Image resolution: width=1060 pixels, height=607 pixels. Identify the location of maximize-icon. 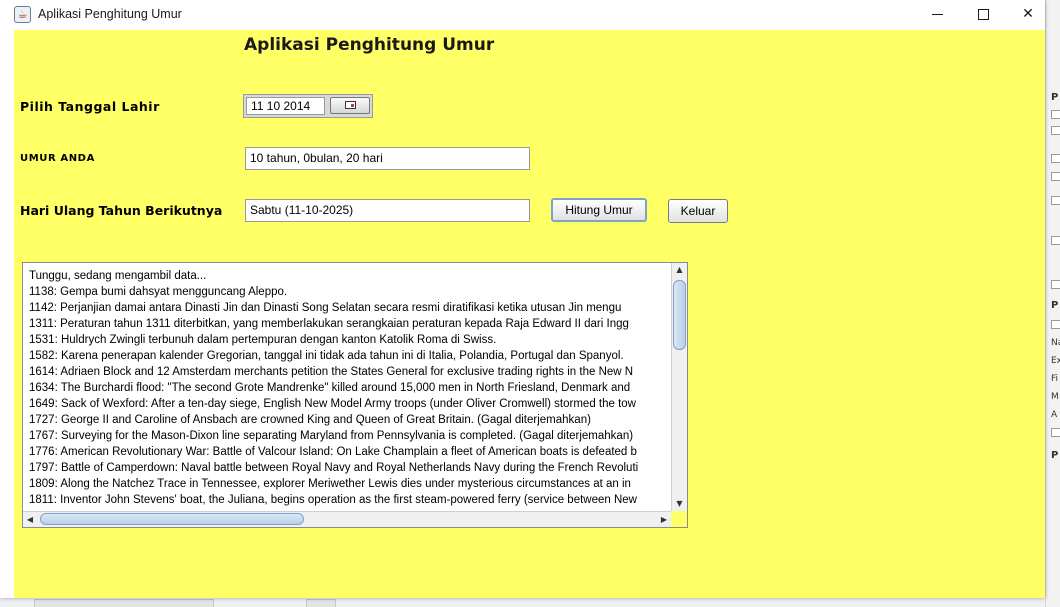
(983, 14).